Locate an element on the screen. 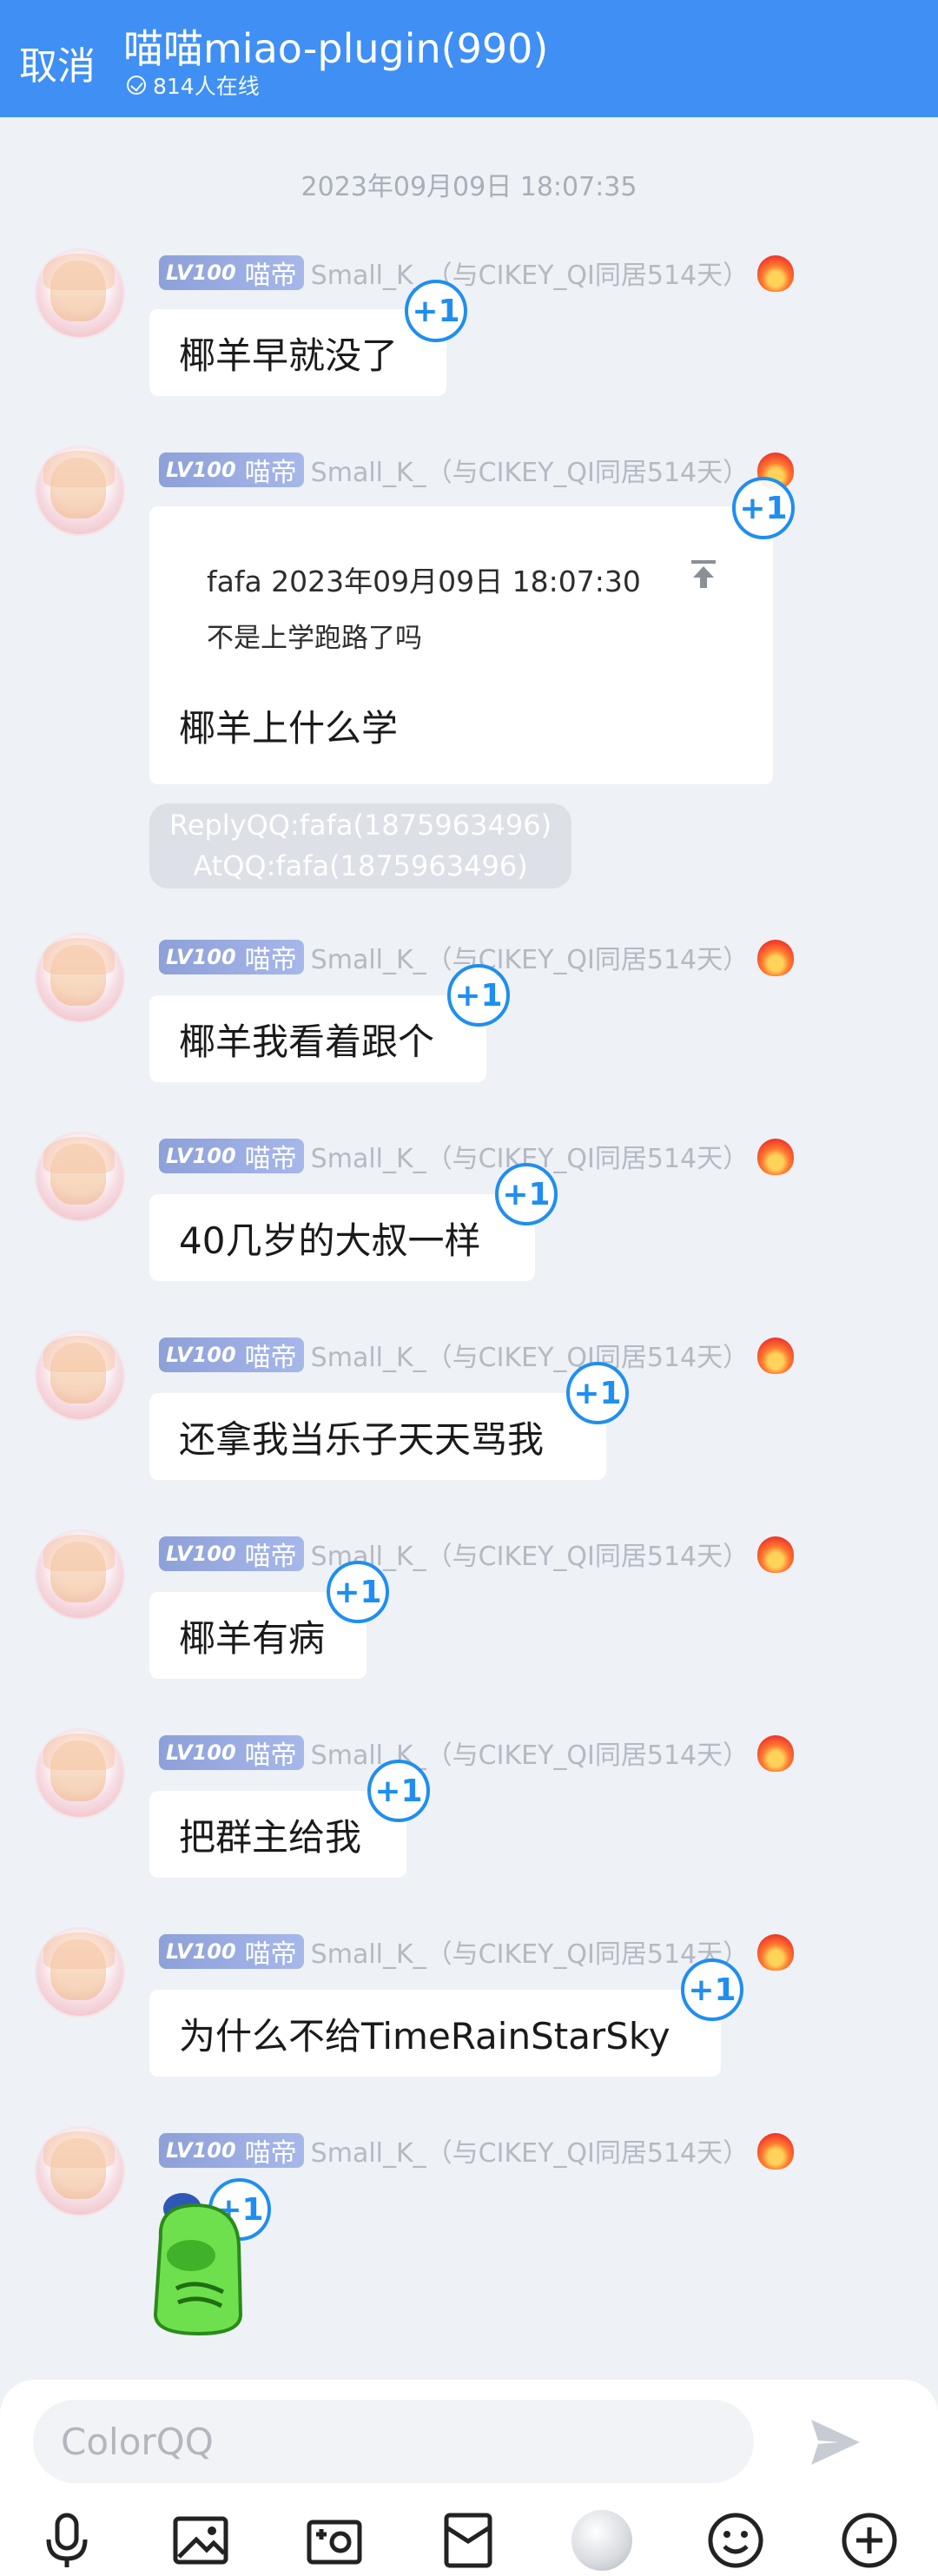 The height and width of the screenshot is (2576, 938). green-blob-sticker is located at coordinates (199, 2263).